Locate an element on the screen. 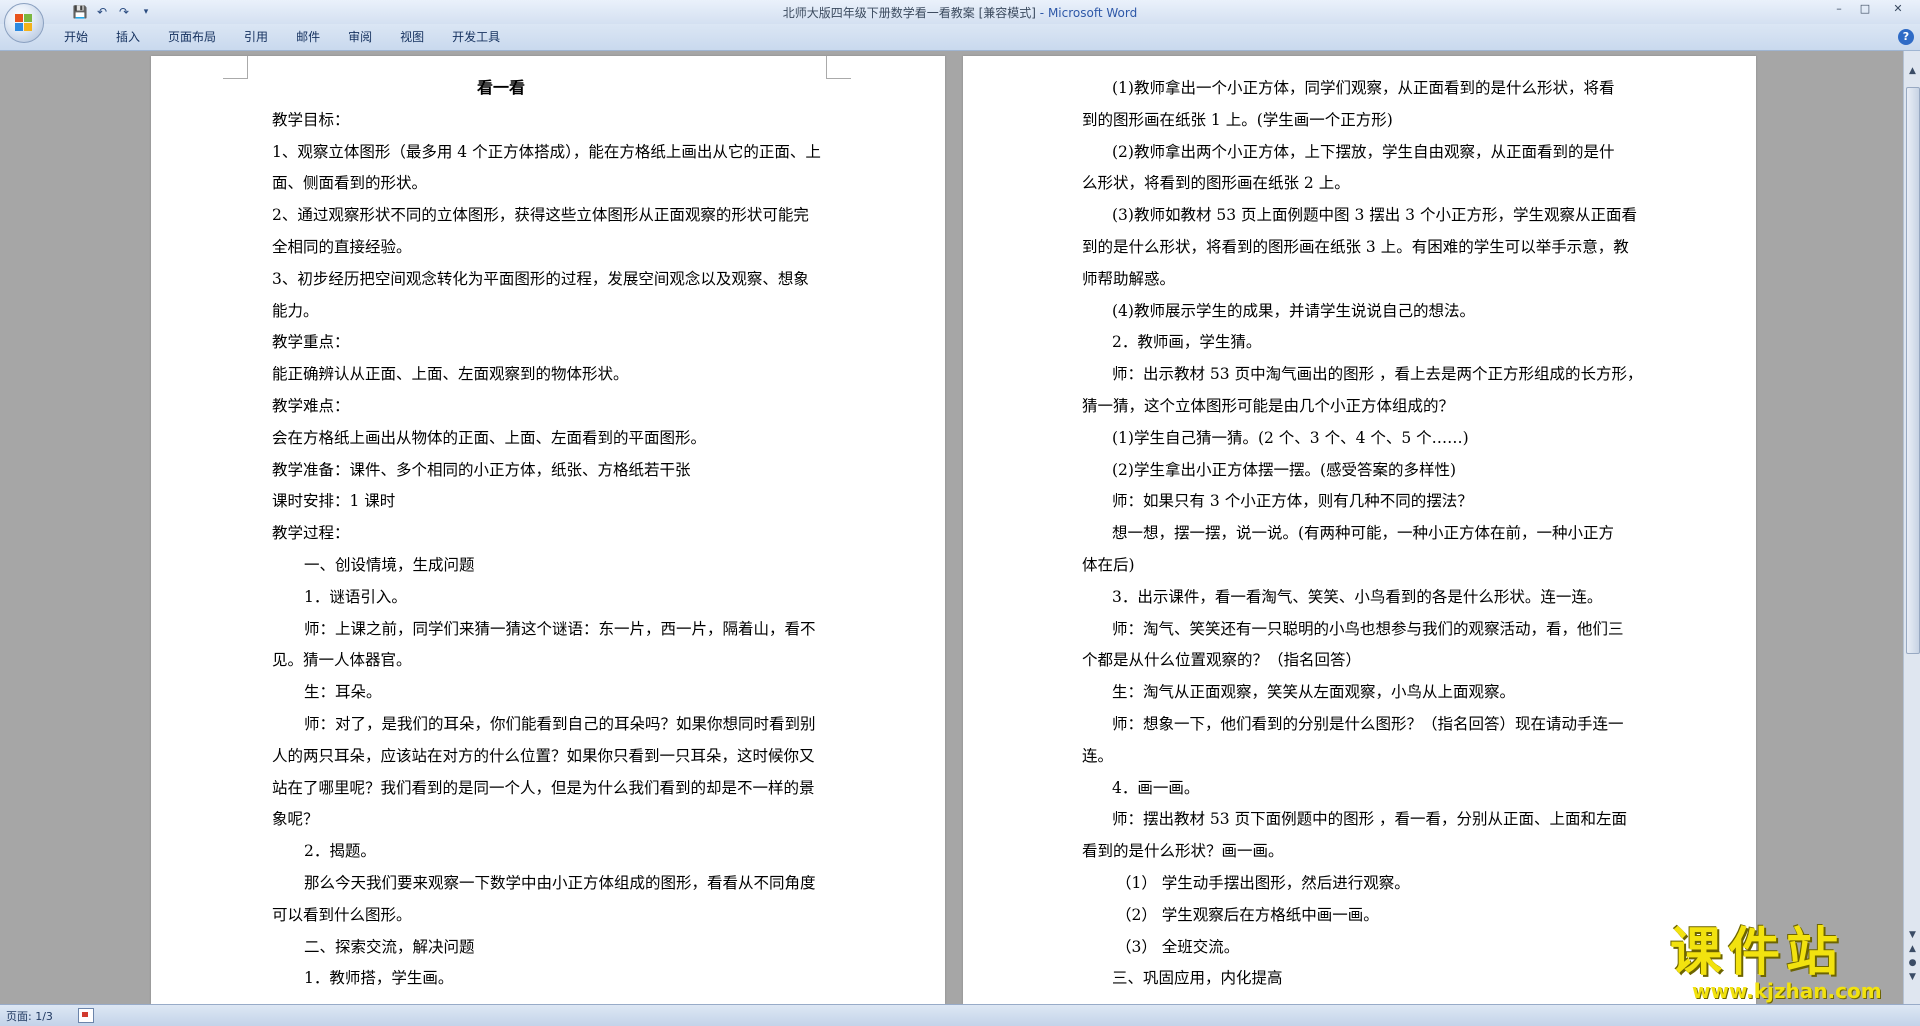 The image size is (1920, 1026). scroll-up-arrow-icon: ▲ is located at coordinates (1912, 71).